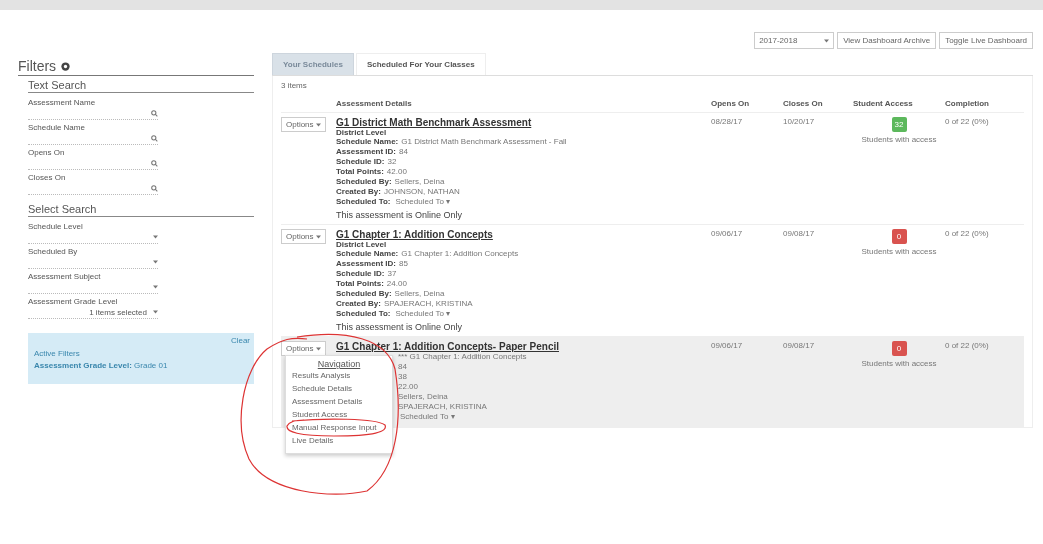  I want to click on assessment-title: G1 District Math Benchmark Assessment, so click(434, 122).